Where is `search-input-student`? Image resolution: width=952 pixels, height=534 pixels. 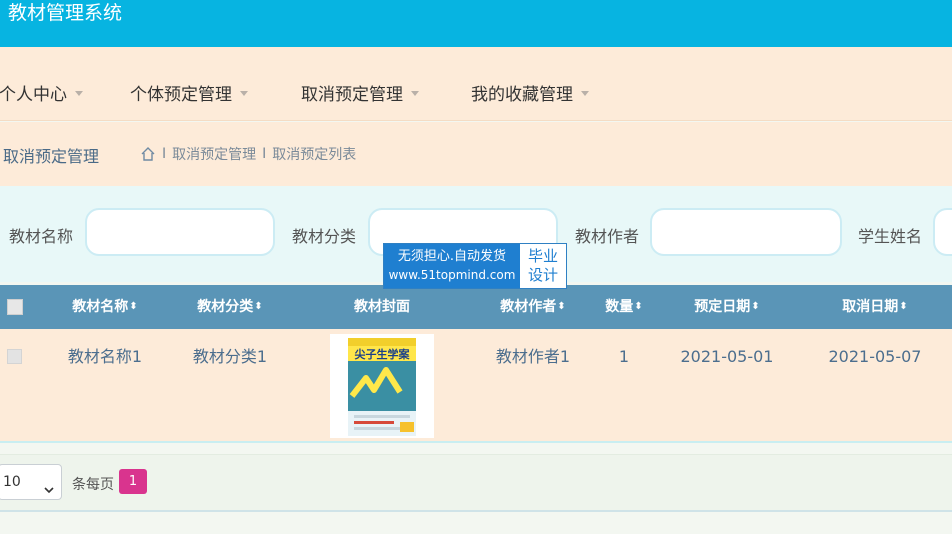 search-input-student is located at coordinates (942, 232).